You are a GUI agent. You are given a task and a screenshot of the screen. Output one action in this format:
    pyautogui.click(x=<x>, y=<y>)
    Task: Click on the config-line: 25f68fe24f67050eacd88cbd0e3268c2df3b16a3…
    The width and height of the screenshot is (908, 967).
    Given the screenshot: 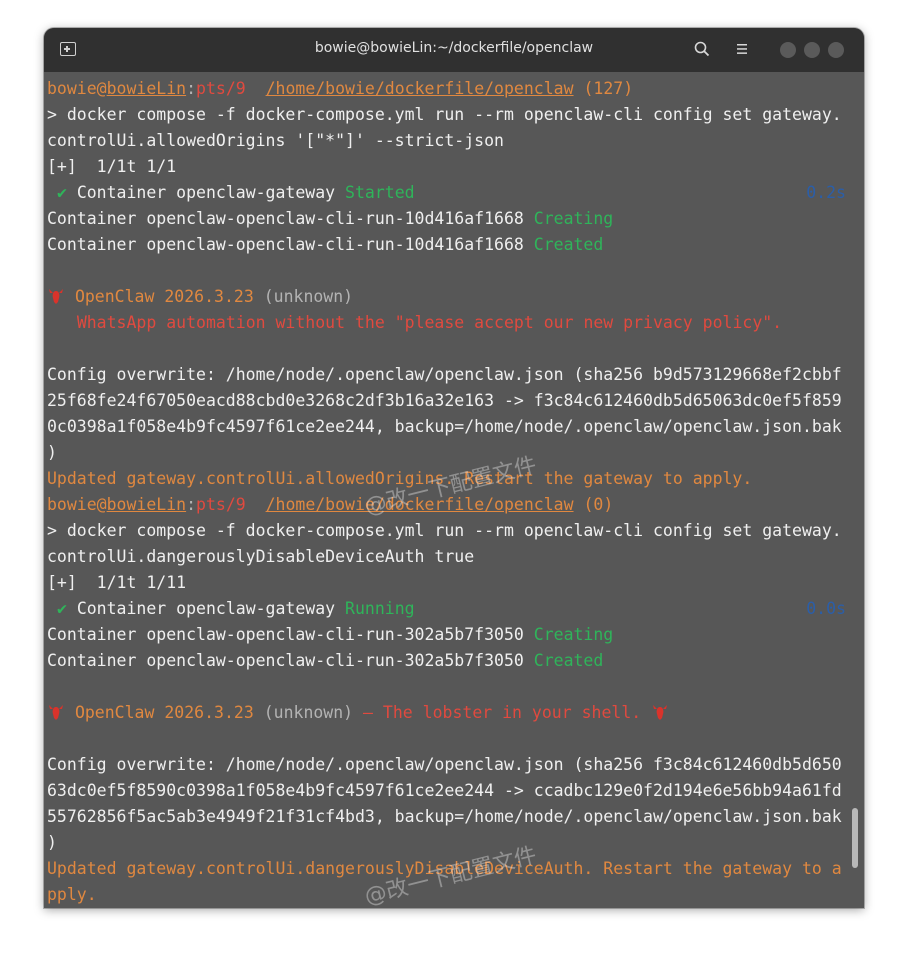 What is the action you would take?
    pyautogui.click(x=444, y=400)
    